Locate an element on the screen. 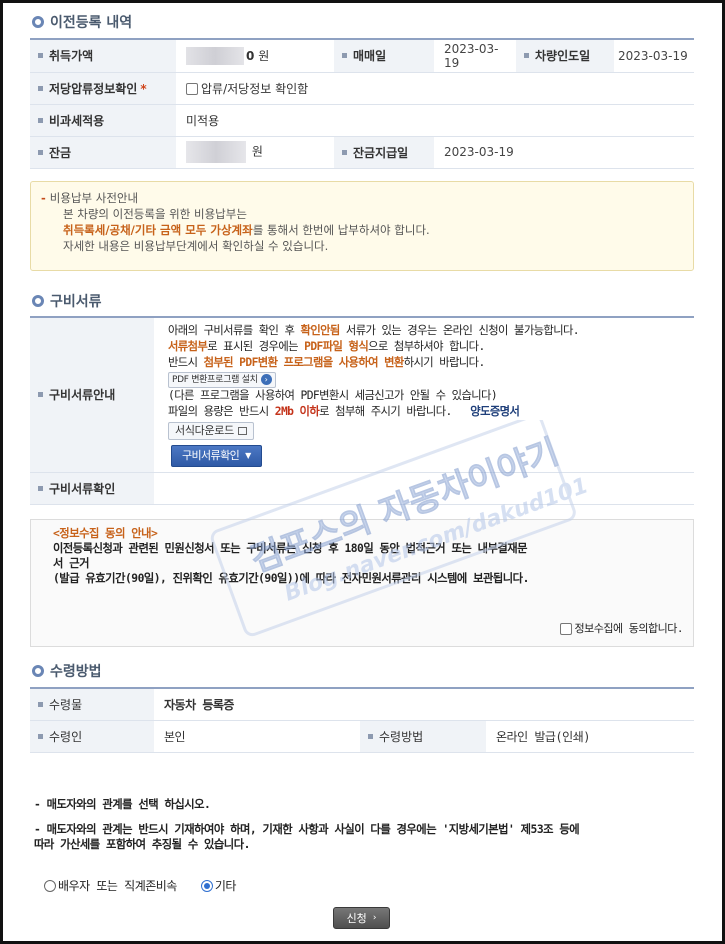 The width and height of the screenshot is (725, 944). tax-exempt-value: 미적용 is located at coordinates (435, 120).